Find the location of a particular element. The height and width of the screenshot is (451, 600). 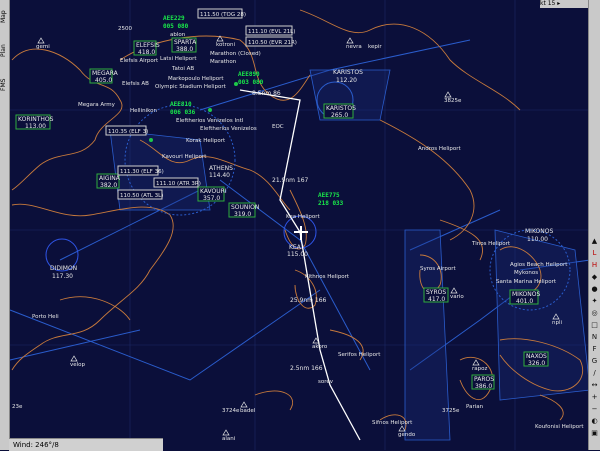

freq-box-karistos-ndb: KARISTOS 265.0 is located at coordinates (339, 111).